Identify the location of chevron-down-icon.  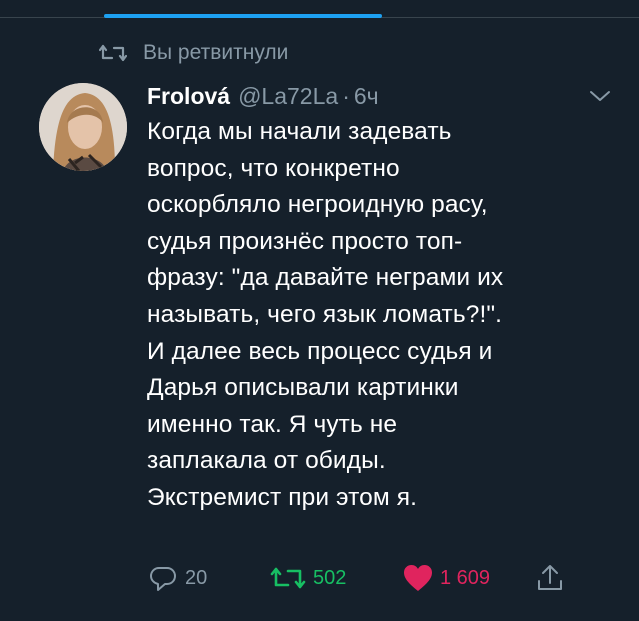
(600, 96).